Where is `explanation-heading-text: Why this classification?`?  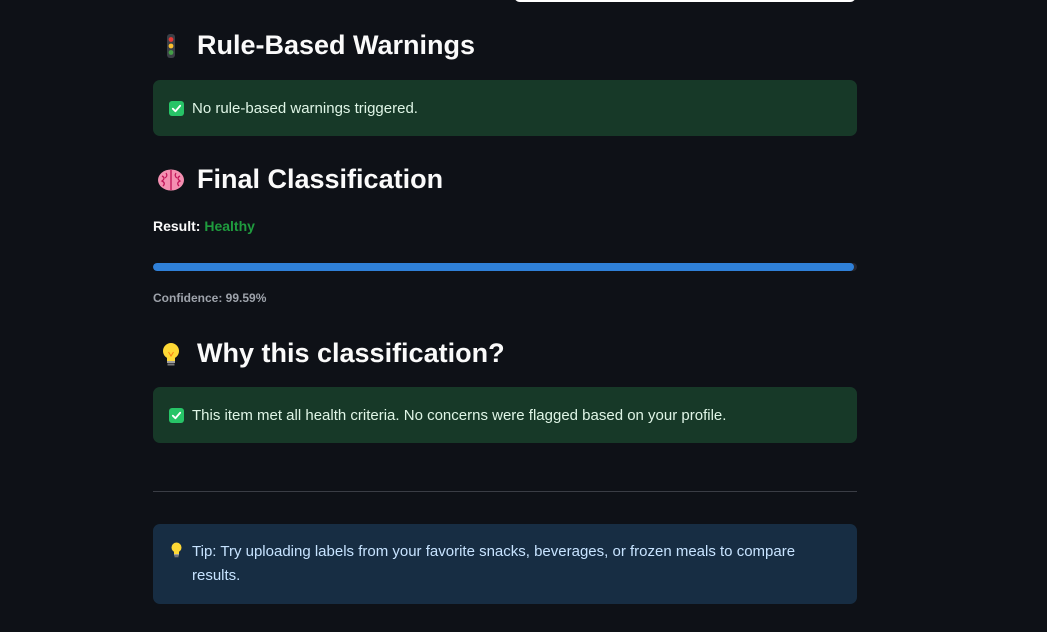 explanation-heading-text: Why this classification? is located at coordinates (351, 353).